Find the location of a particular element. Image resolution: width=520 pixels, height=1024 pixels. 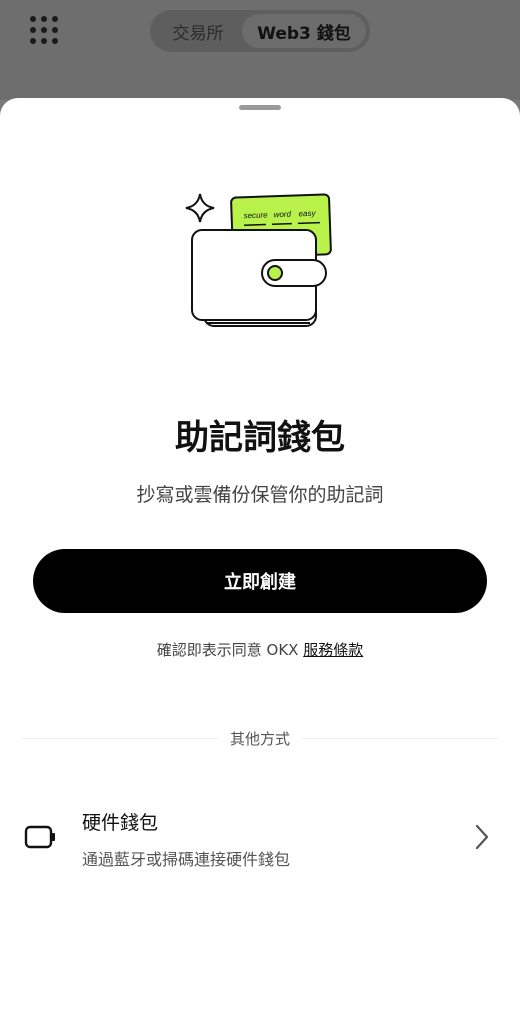

other-methods-label: 其他方式 is located at coordinates (260, 738).